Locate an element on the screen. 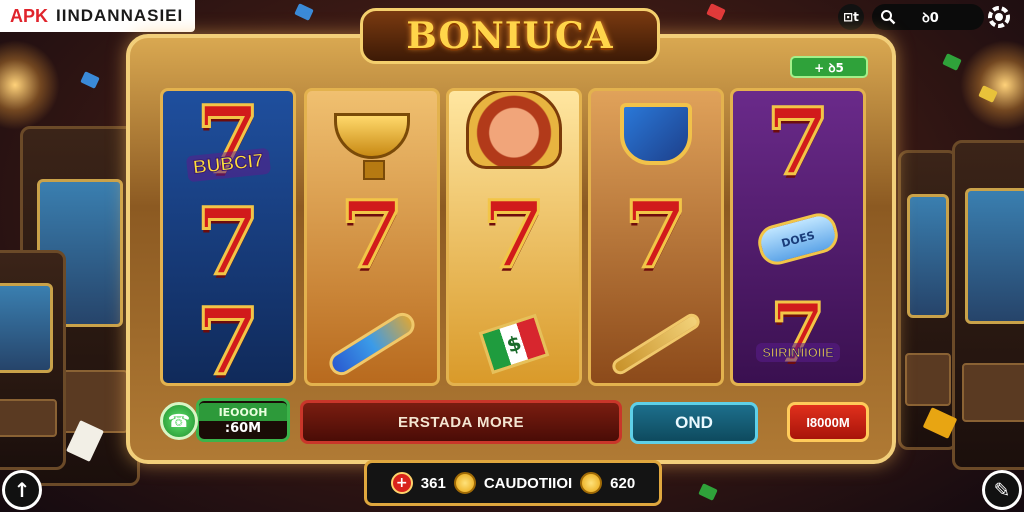 Image resolution: width=1024 pixels, height=512 pixels. character-face-icon is located at coordinates (514, 131).